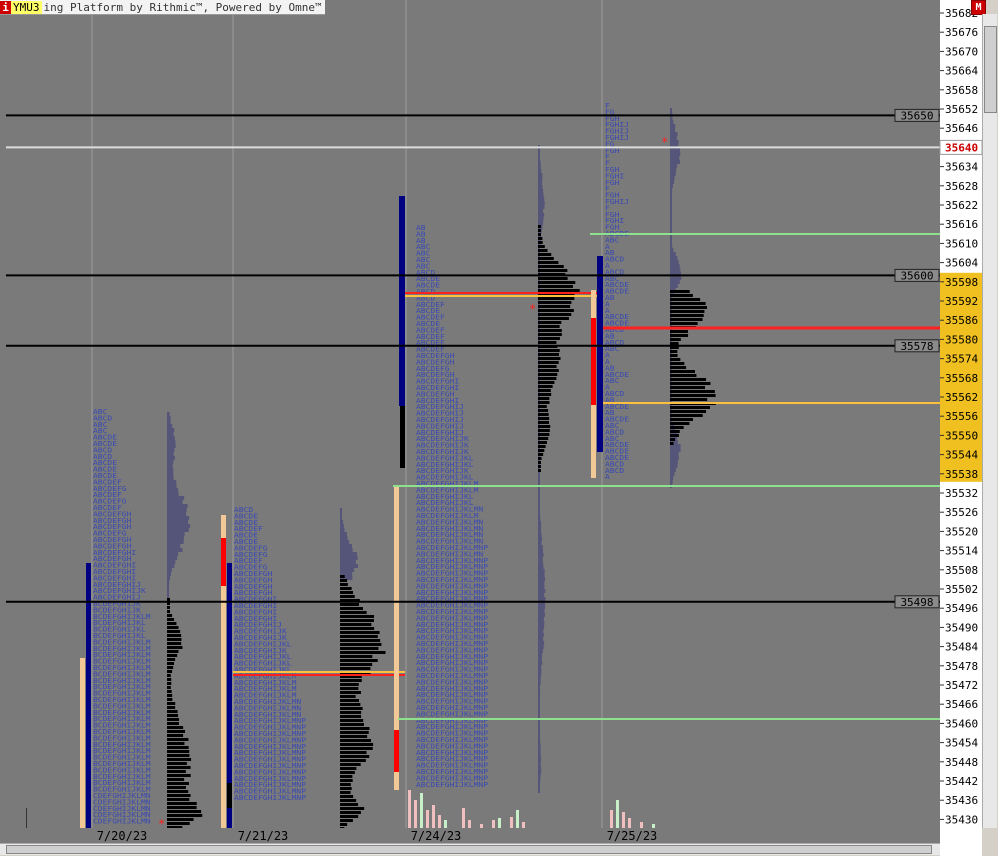  What do you see at coordinates (961, 205) in the screenshot?
I see `price-label: 35622` at bounding box center [961, 205].